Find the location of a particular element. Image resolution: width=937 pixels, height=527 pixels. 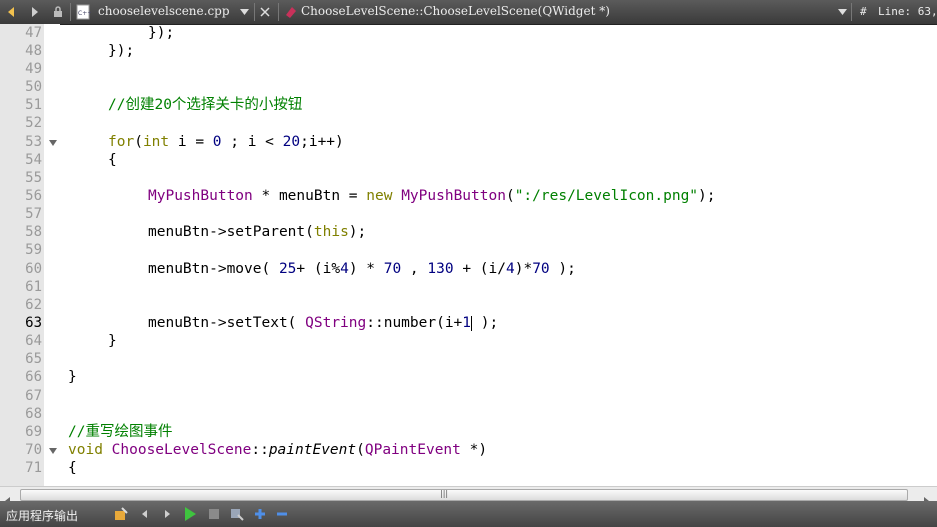

line-number: 60 is located at coordinates (33, 269).